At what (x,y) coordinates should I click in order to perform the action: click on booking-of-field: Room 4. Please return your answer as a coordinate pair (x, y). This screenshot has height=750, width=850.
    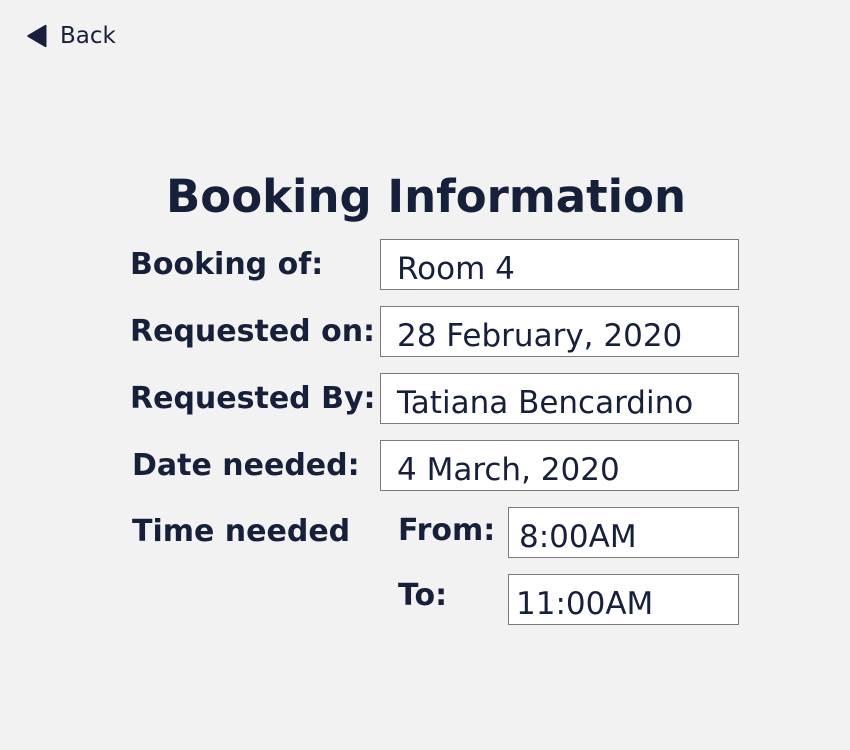
    Looking at the image, I should click on (559, 264).